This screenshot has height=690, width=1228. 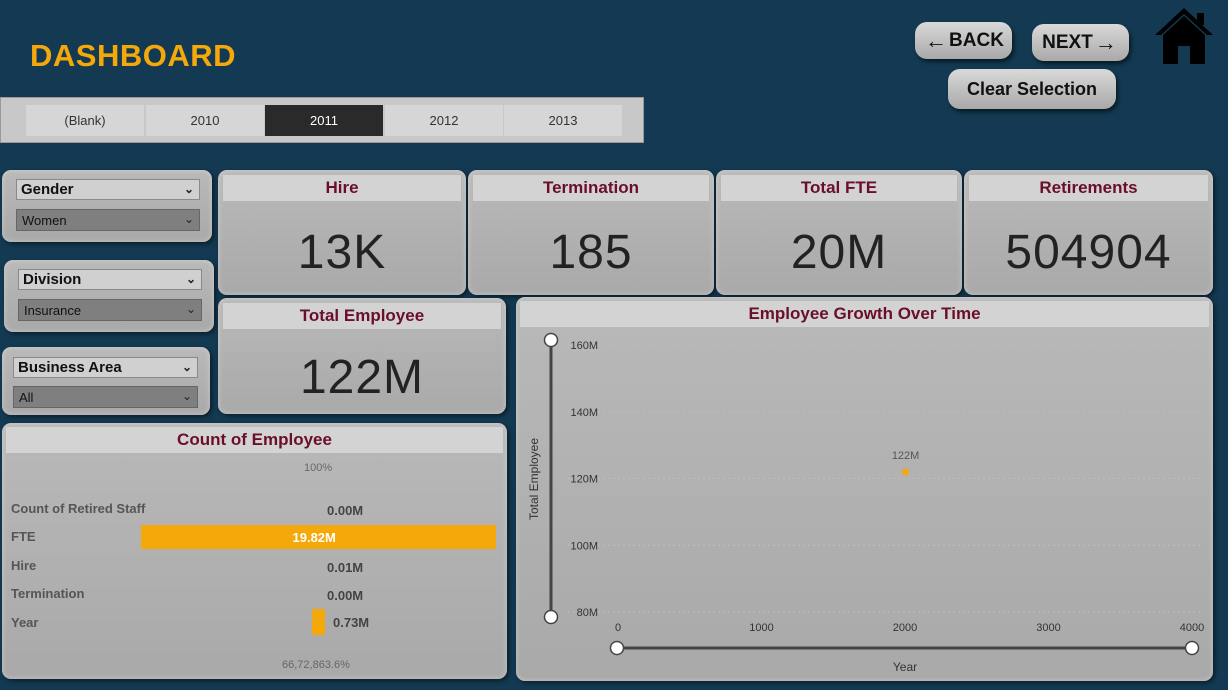 What do you see at coordinates (205, 120) in the screenshot?
I see `year-button-2010: 2010` at bounding box center [205, 120].